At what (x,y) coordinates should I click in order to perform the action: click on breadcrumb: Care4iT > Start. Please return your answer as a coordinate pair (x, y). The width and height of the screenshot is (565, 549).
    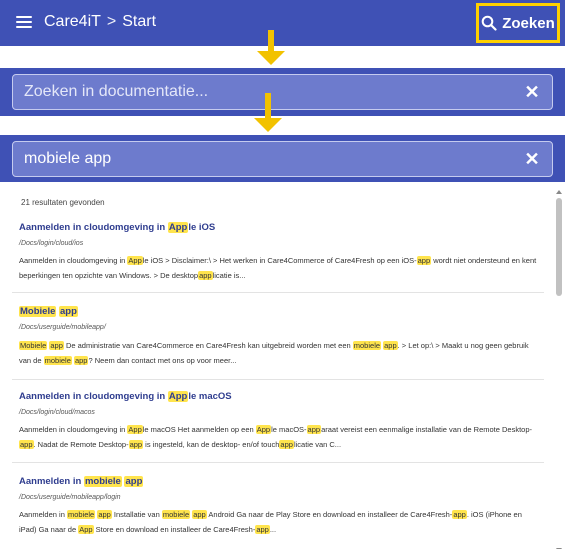
    Looking at the image, I should click on (100, 22).